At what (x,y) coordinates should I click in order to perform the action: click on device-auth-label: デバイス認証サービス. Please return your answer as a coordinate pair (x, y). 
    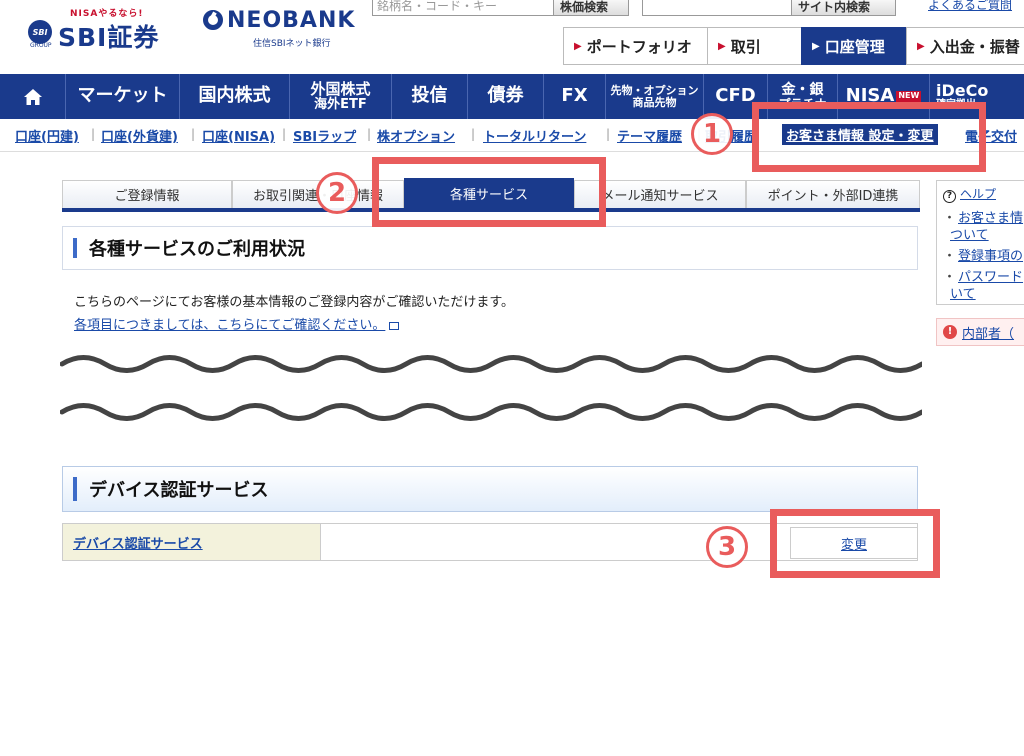
    Looking at the image, I should click on (138, 542).